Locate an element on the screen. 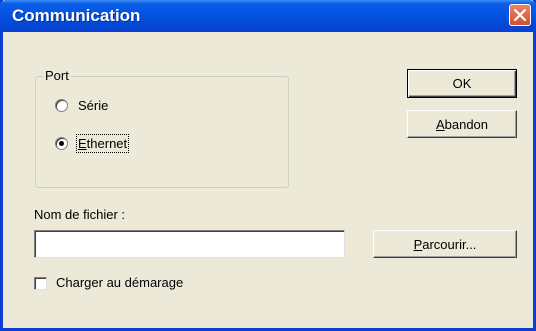  radio-selected-dot is located at coordinates (61, 143).